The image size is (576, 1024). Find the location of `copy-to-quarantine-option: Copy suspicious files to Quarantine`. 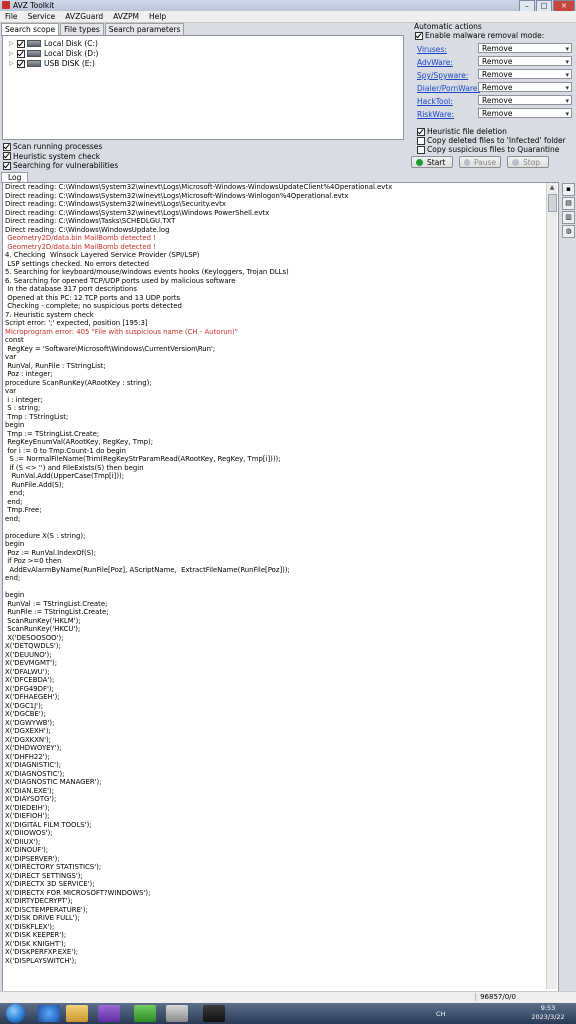

copy-to-quarantine-option: Copy suspicious files to Quarantine is located at coordinates (488, 149).